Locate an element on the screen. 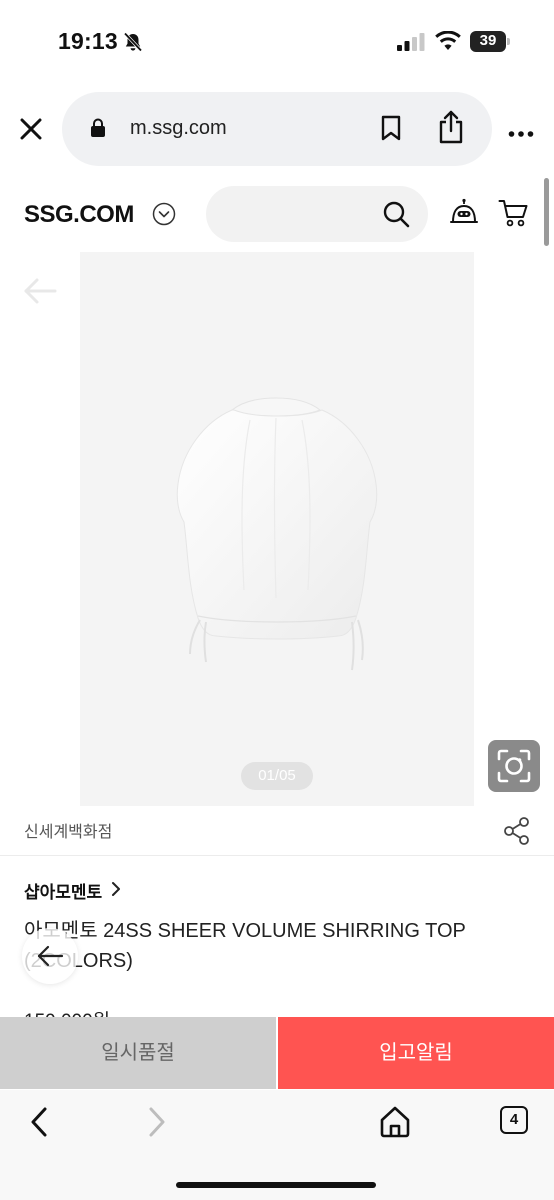 This screenshot has height=1200, width=554. browser-toolbar: 4 is located at coordinates (277, 1145).